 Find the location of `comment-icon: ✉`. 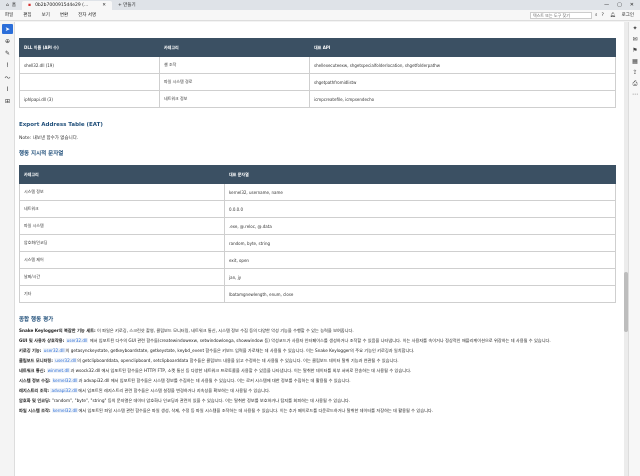

comment-icon: ✉ is located at coordinates (635, 39).